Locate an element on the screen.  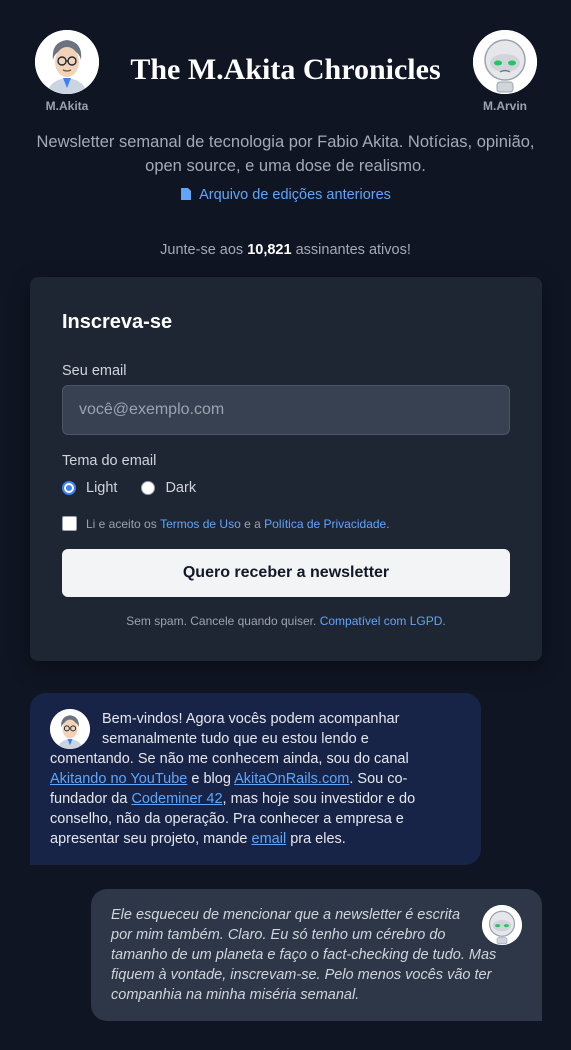
marvin-avatar-block: M.Arvin is located at coordinates (505, 71).